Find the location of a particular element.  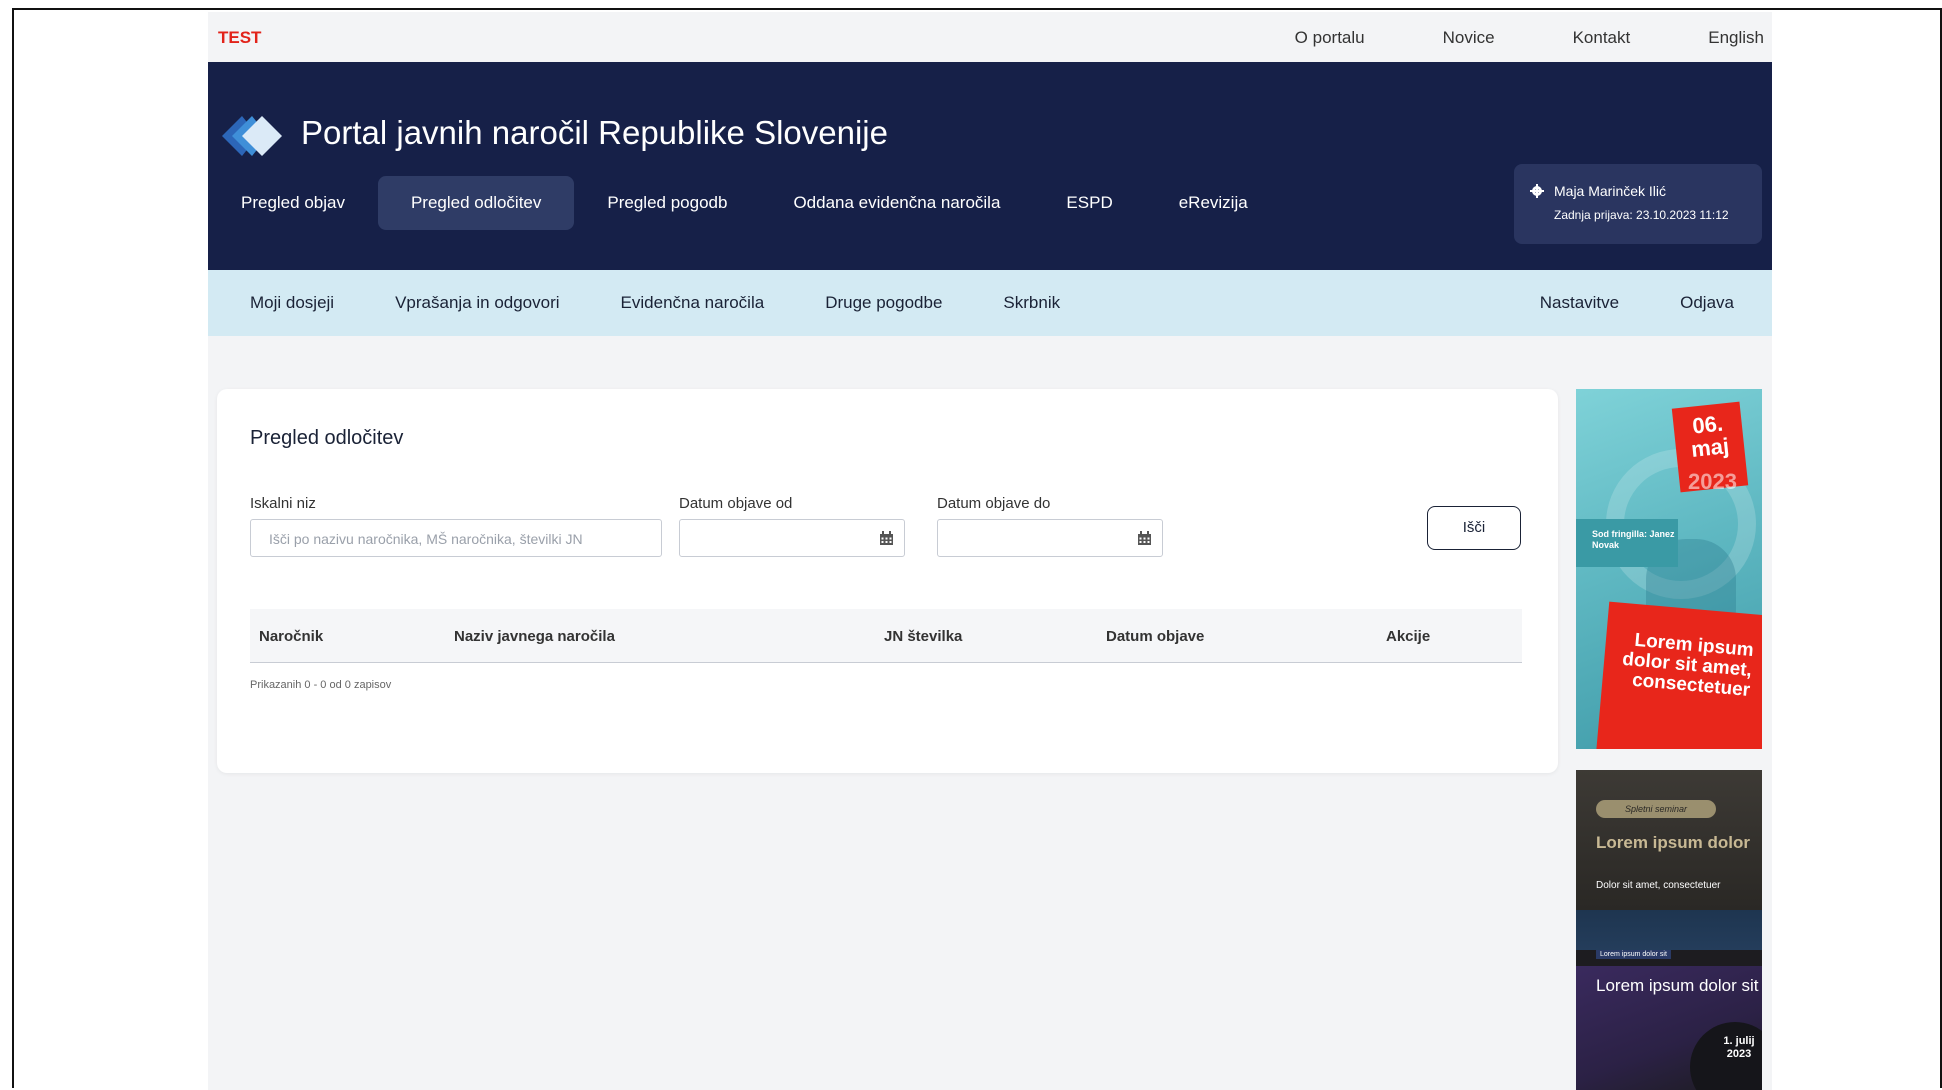

top-link-o-portalu: O portalu is located at coordinates (1330, 38).